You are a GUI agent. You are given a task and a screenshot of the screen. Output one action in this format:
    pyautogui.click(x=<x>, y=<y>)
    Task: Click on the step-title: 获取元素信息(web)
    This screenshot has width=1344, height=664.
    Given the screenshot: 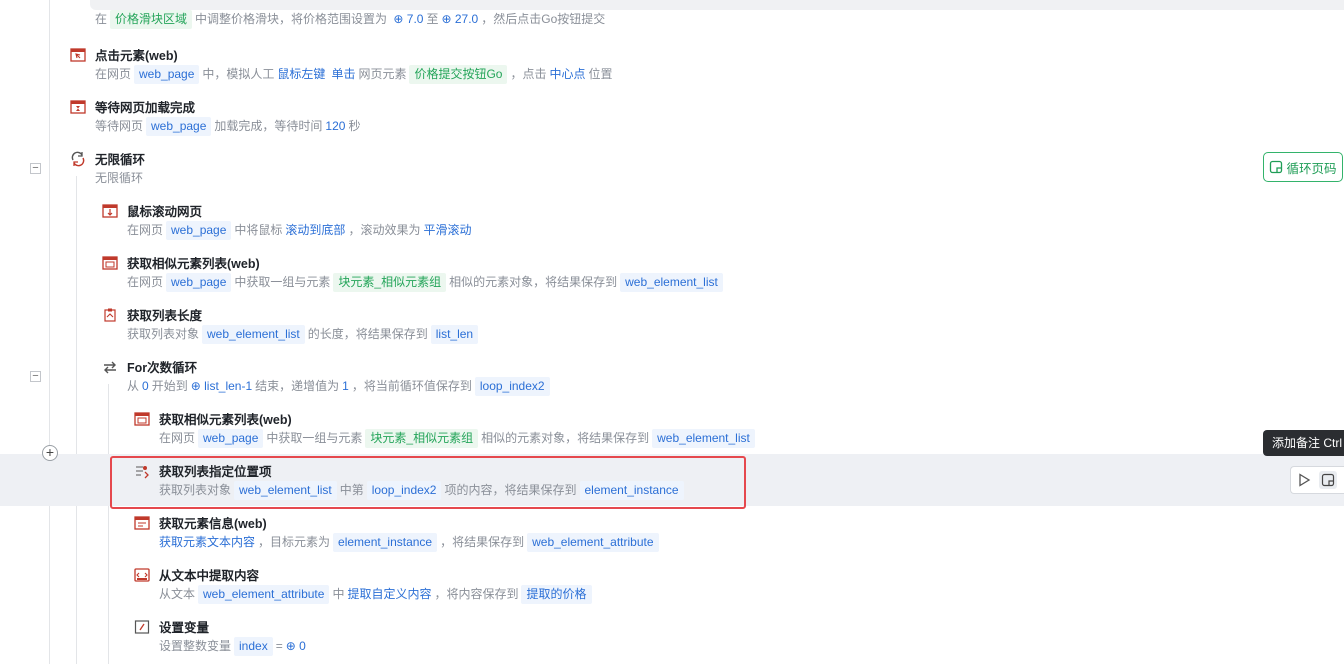 What is the action you would take?
    pyautogui.click(x=213, y=524)
    